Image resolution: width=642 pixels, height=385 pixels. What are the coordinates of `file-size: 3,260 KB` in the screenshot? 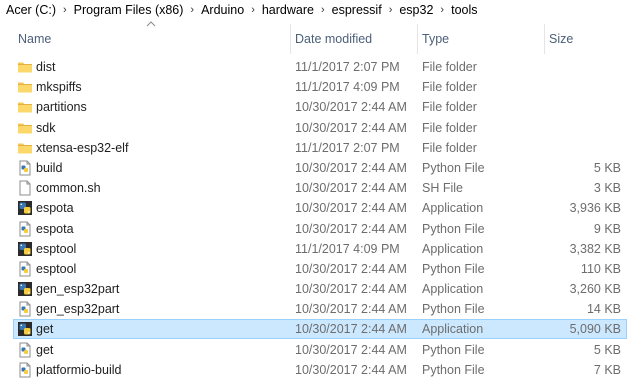 It's located at (595, 289).